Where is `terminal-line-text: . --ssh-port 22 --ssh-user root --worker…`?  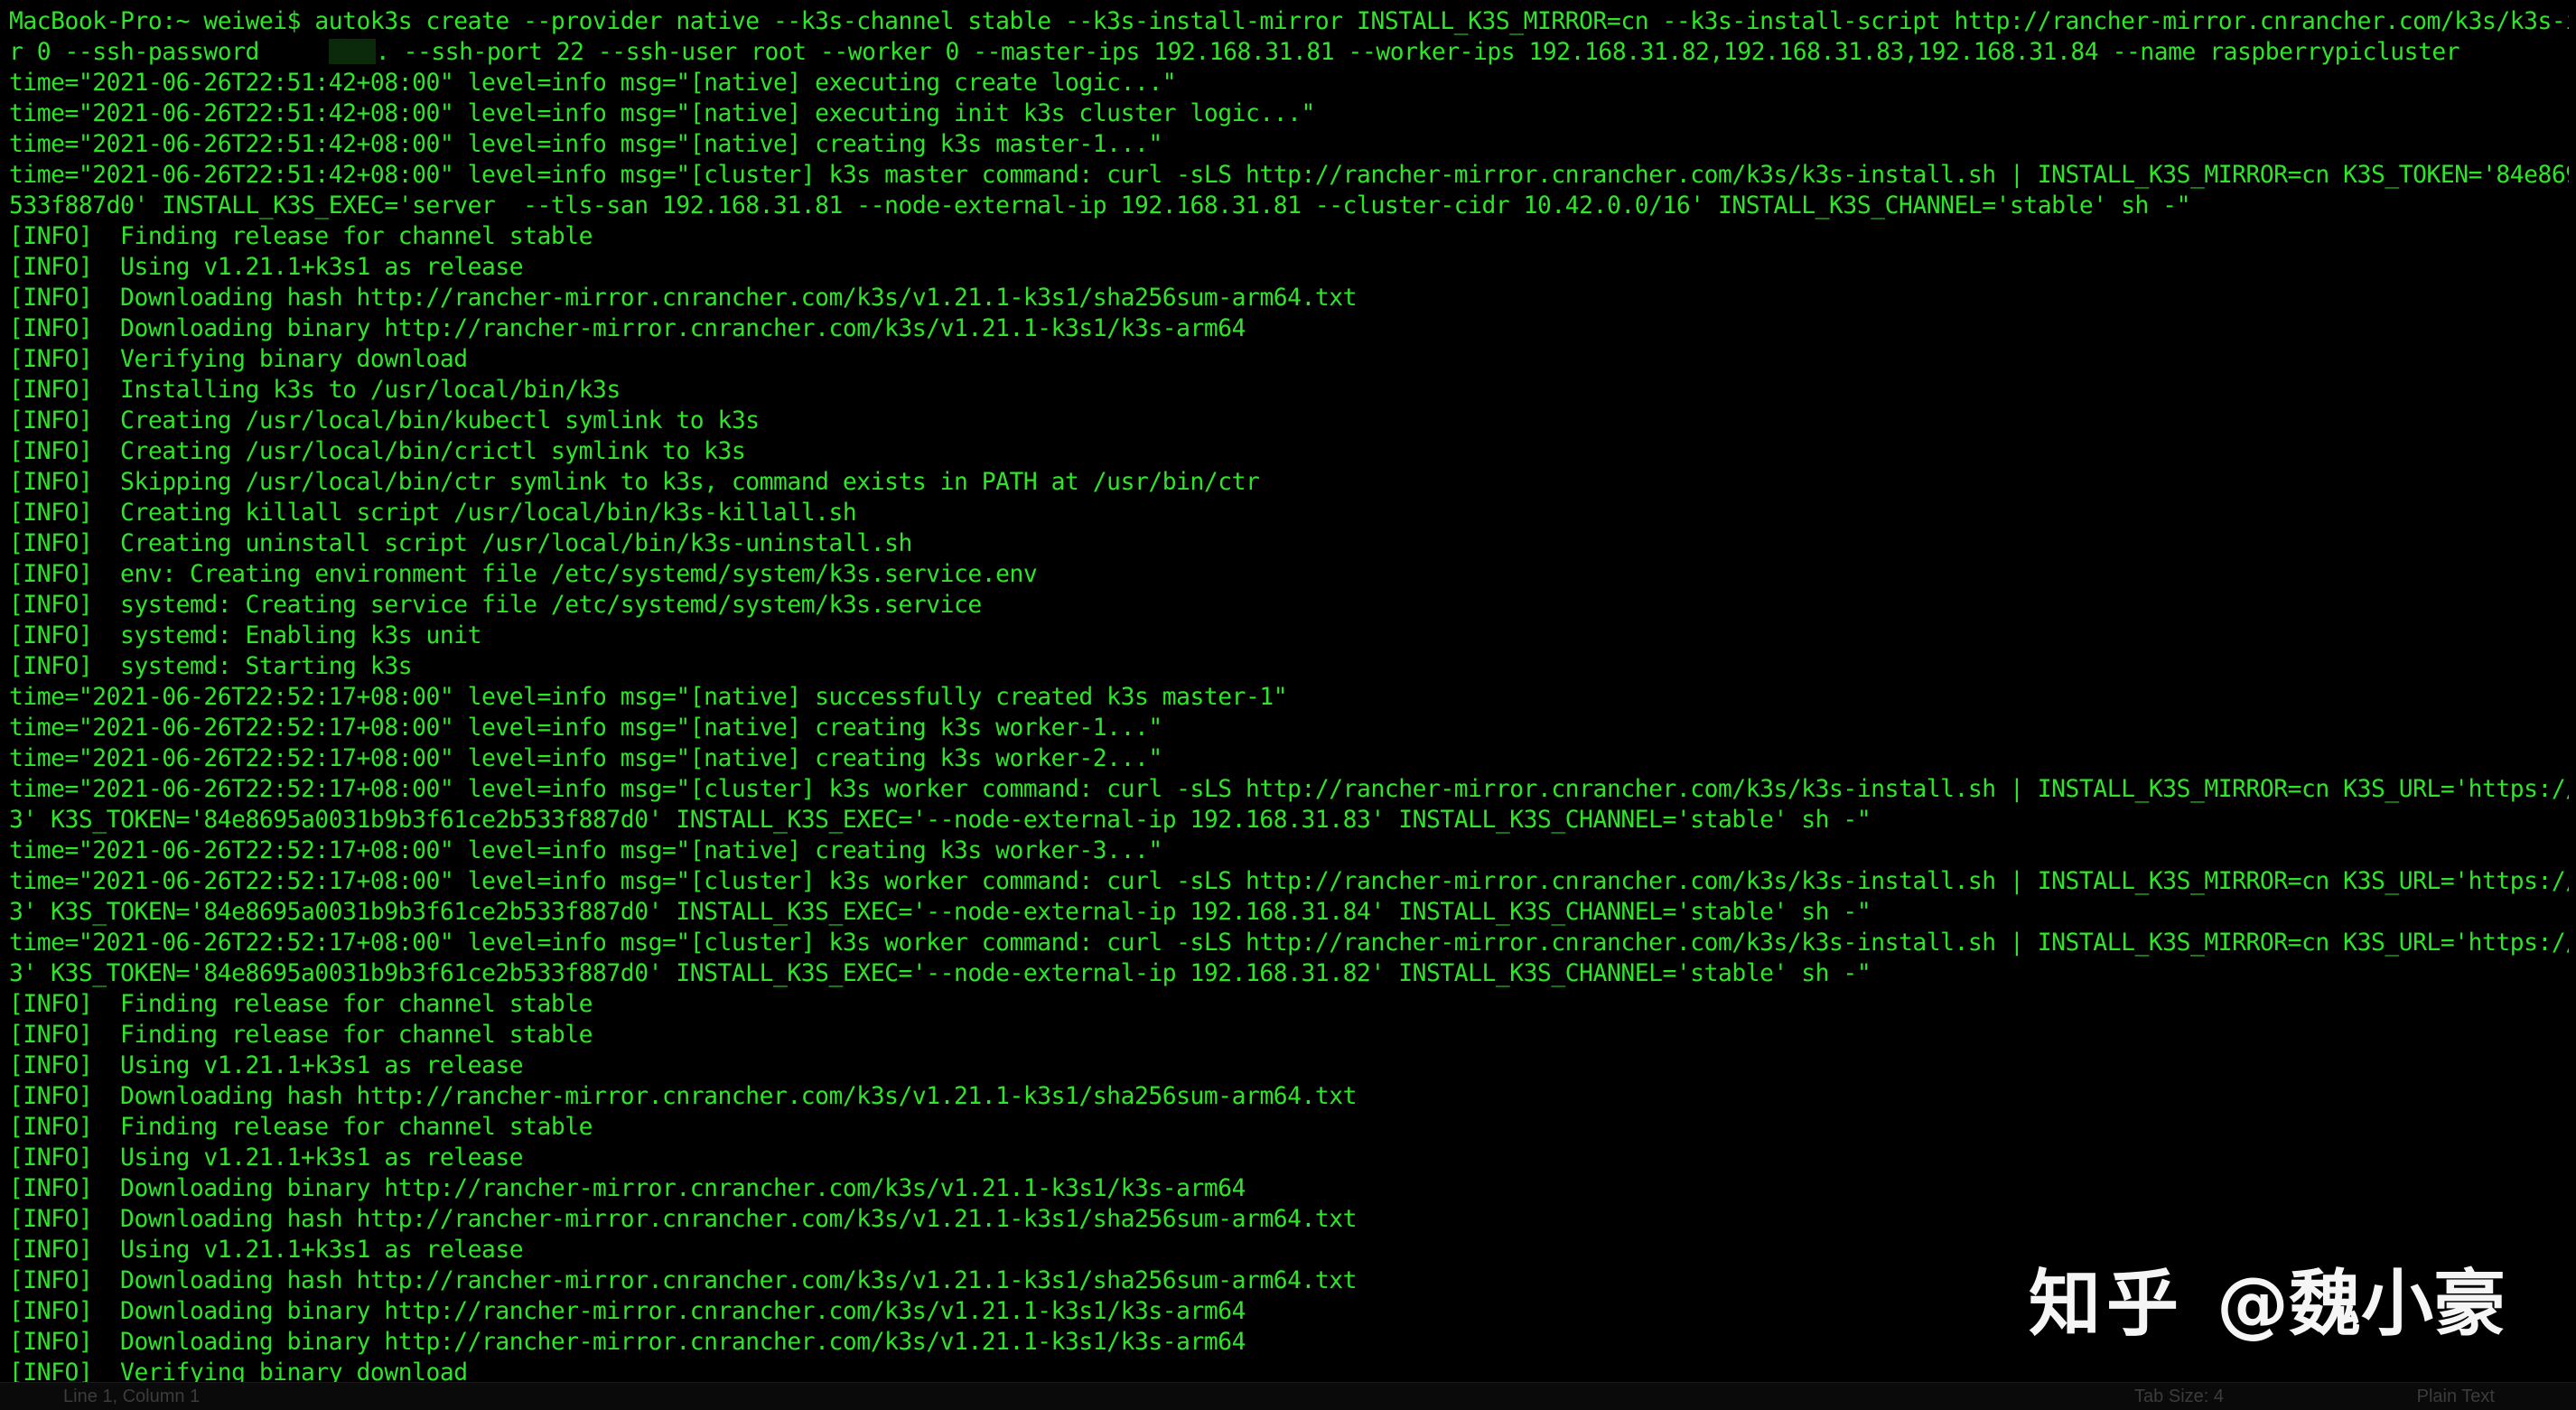 terminal-line-text: . --ssh-port 22 --ssh-user root --worker… is located at coordinates (1417, 53).